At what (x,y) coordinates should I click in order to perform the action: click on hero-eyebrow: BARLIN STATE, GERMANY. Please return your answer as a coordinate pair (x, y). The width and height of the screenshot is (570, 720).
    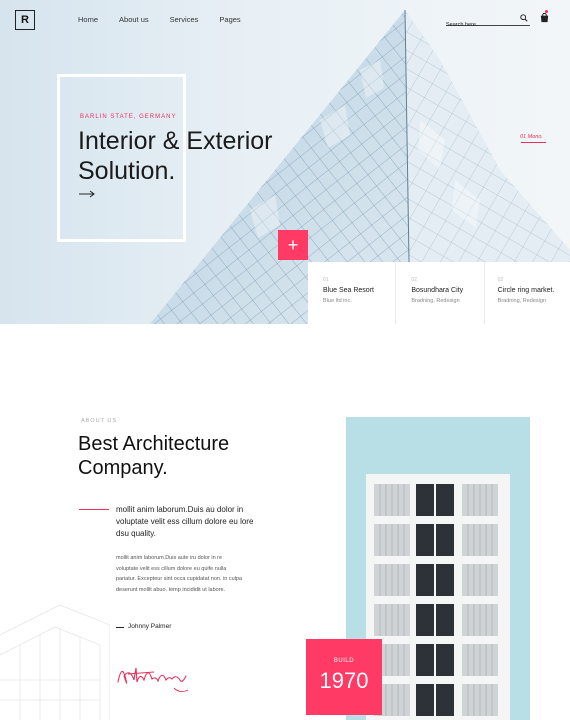
    Looking at the image, I should click on (128, 117).